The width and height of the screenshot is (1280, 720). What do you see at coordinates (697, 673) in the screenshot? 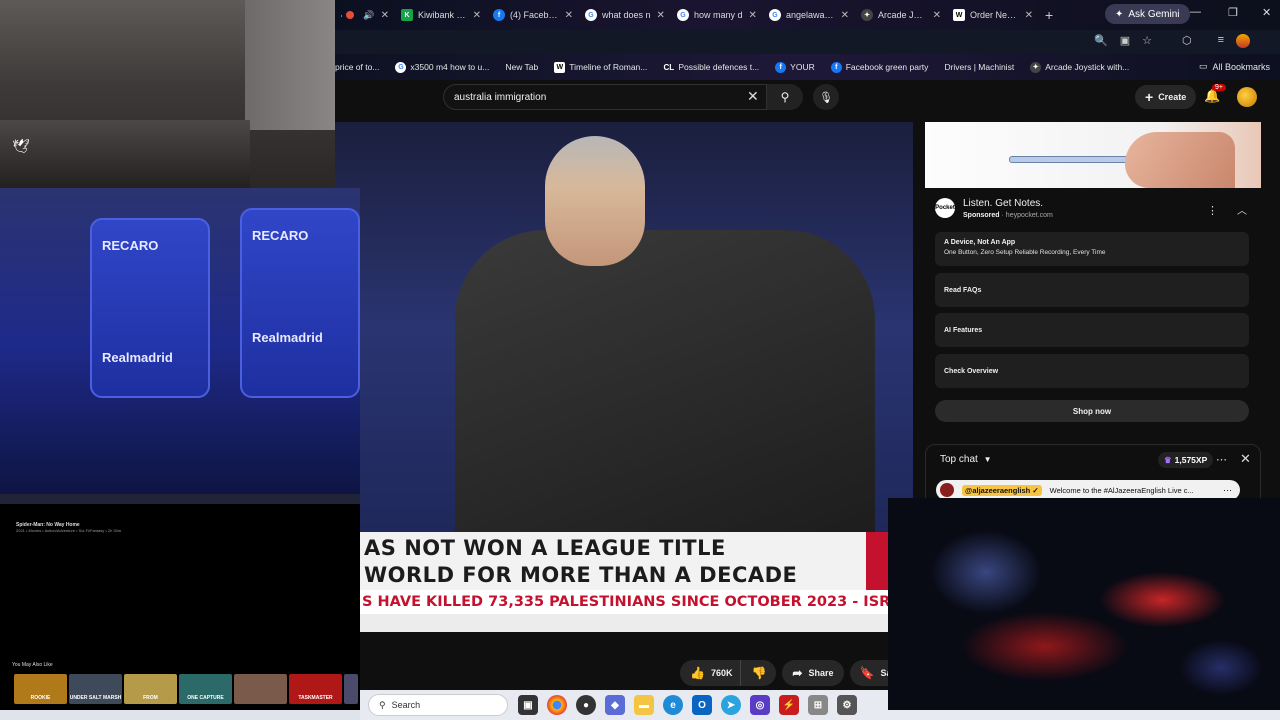
I see `thumbs-up-icon: 👍` at bounding box center [697, 673].